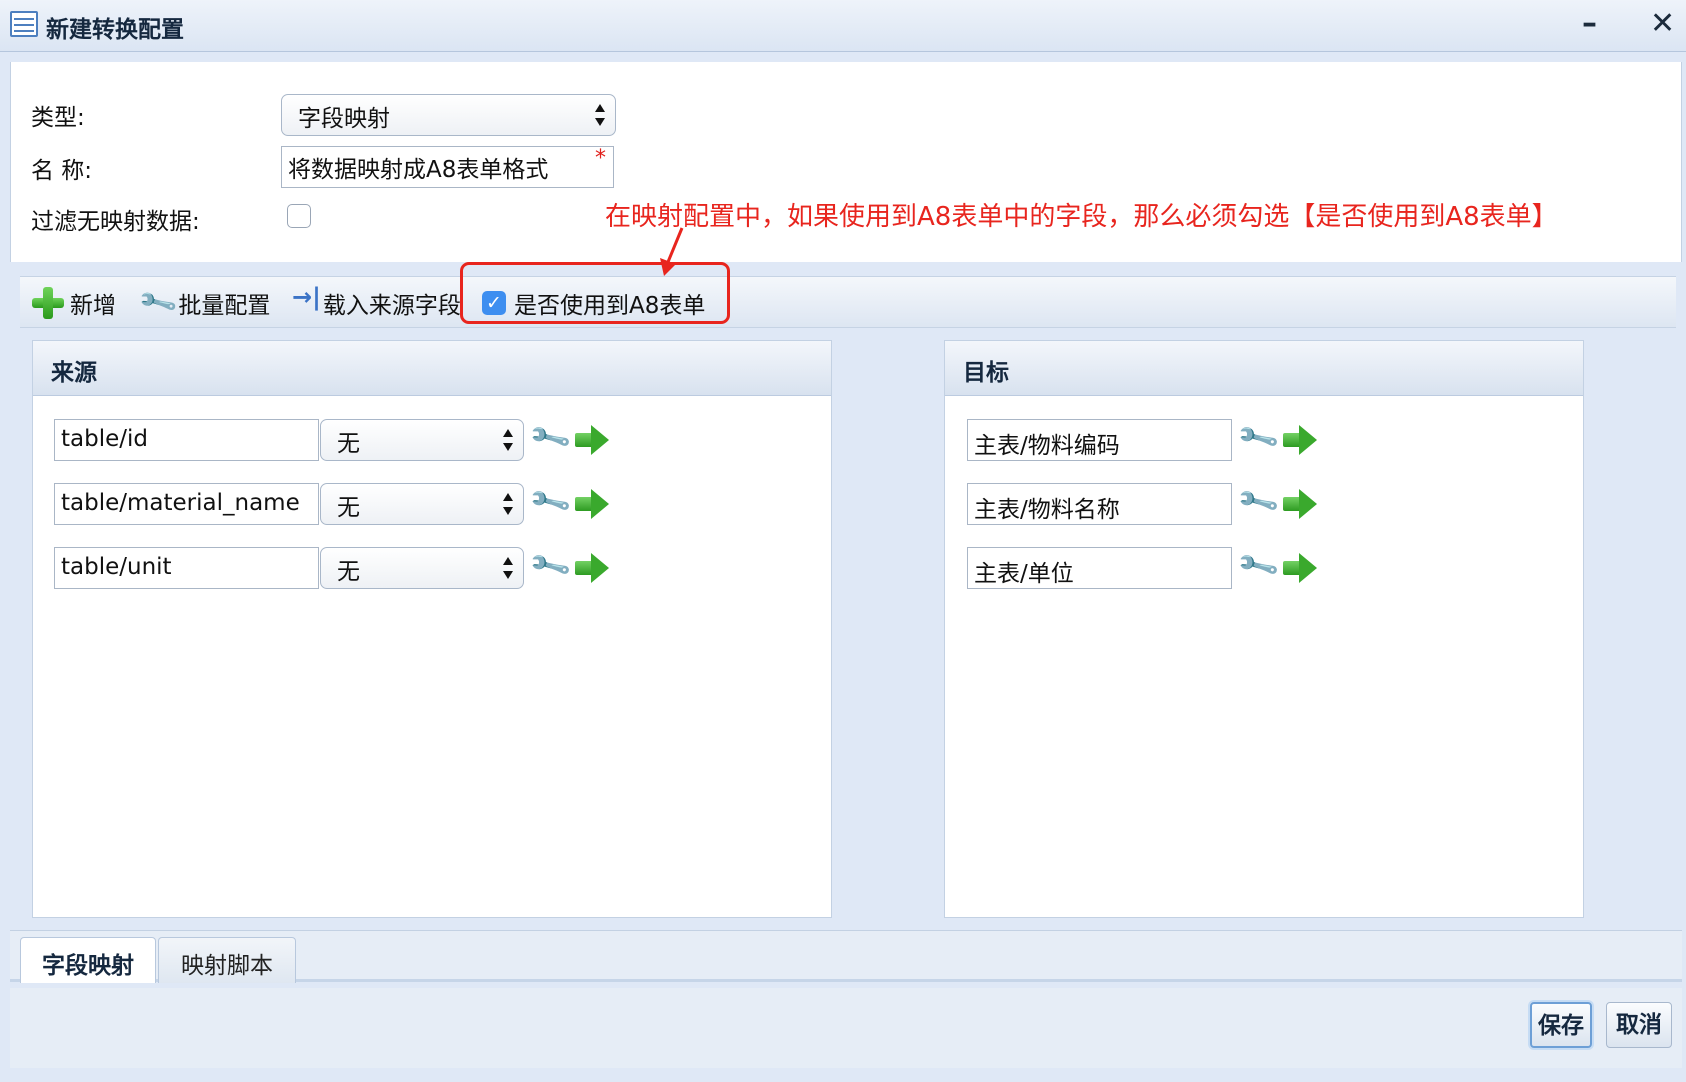 This screenshot has width=1686, height=1082. Describe the element at coordinates (1081, 217) in the screenshot. I see `annotation-text: 在映射配置中，如果使用到A8表单中的字段，那么必须勾选【是否使用到A8表单】` at that location.